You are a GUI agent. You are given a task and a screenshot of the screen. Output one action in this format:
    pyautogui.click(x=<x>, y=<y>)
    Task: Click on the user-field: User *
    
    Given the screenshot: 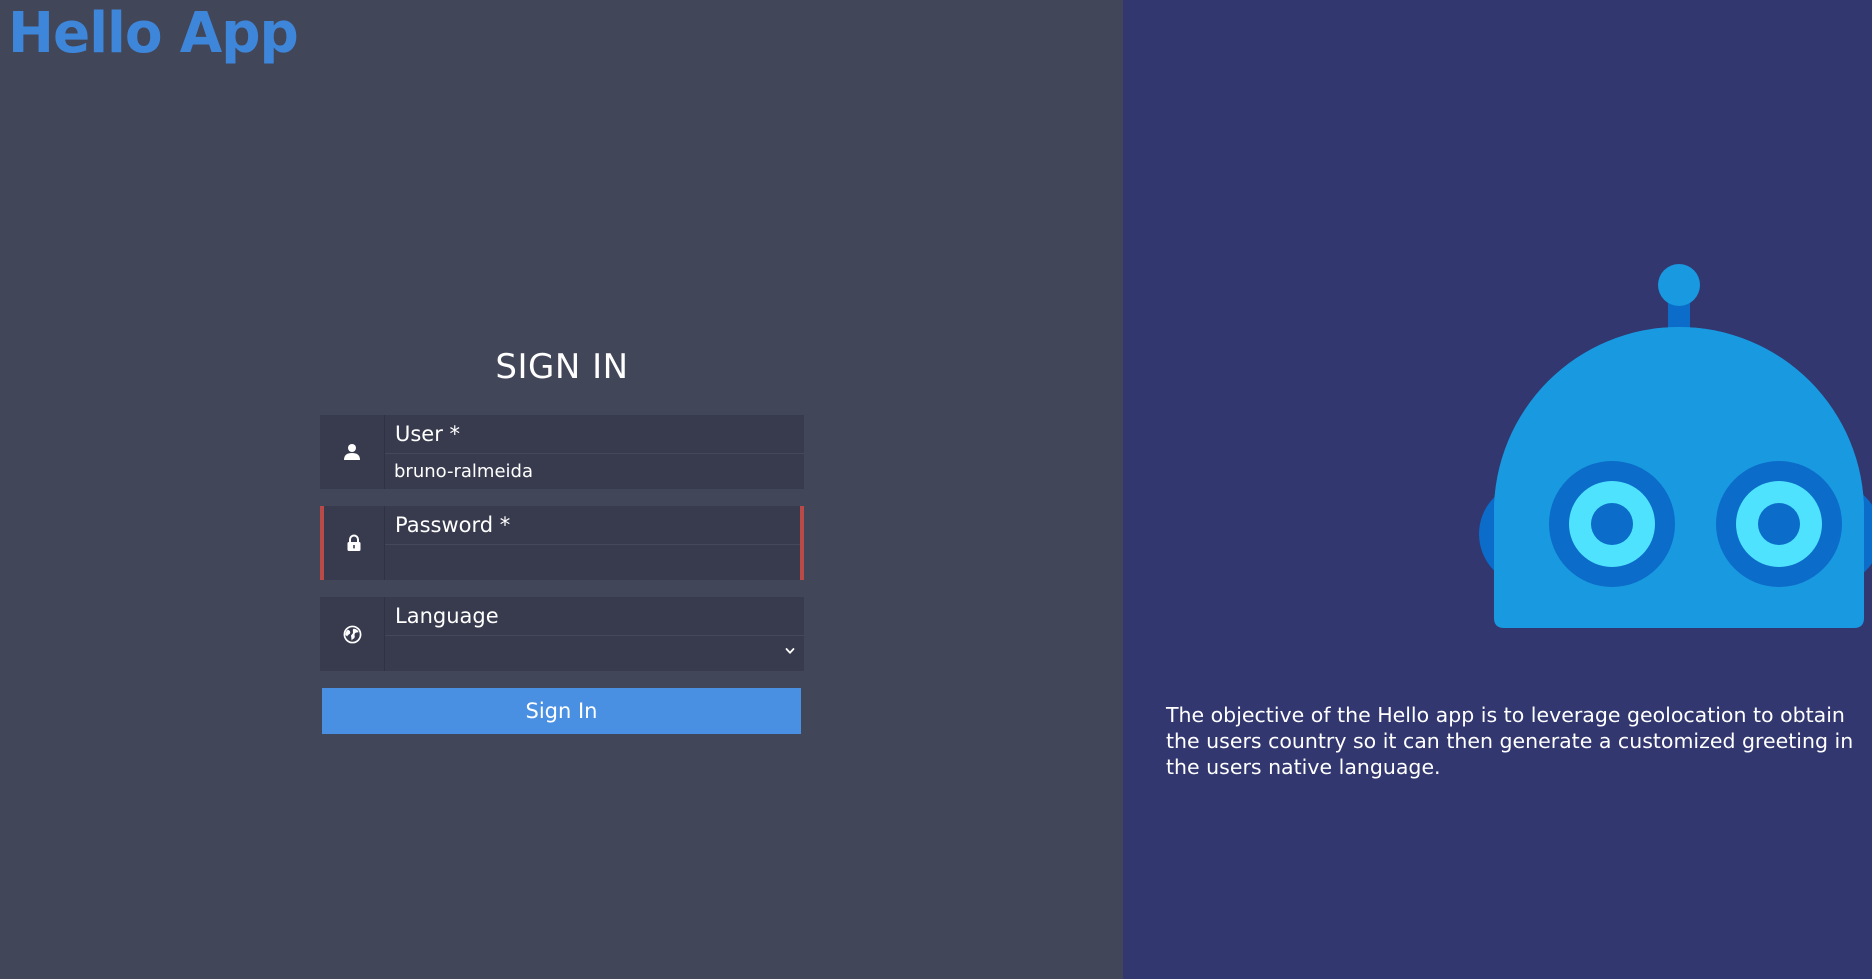 What is the action you would take?
    pyautogui.click(x=562, y=452)
    